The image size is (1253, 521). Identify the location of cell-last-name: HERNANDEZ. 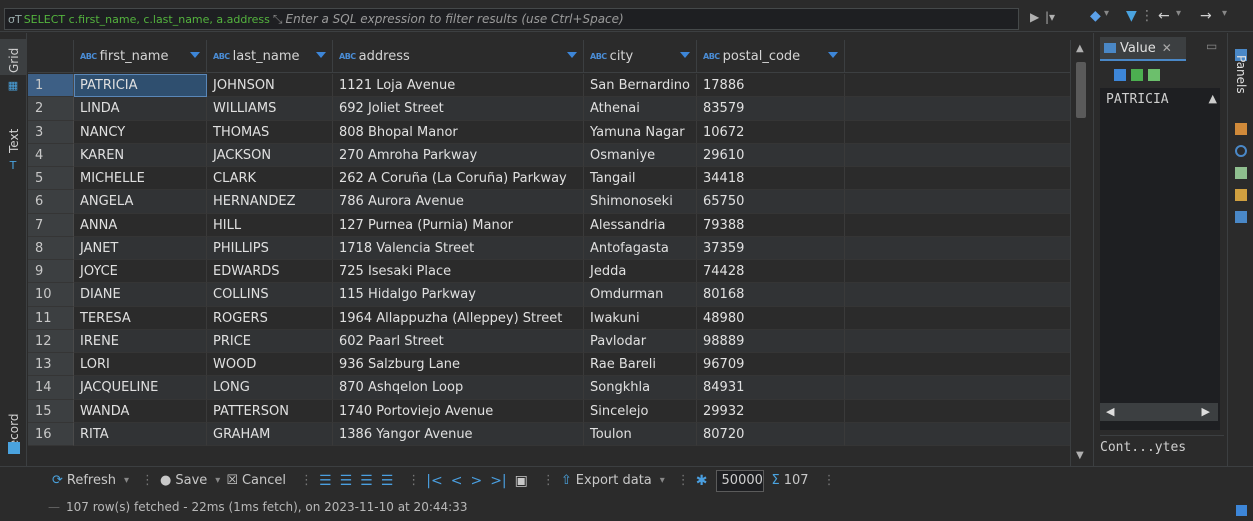
(270, 202).